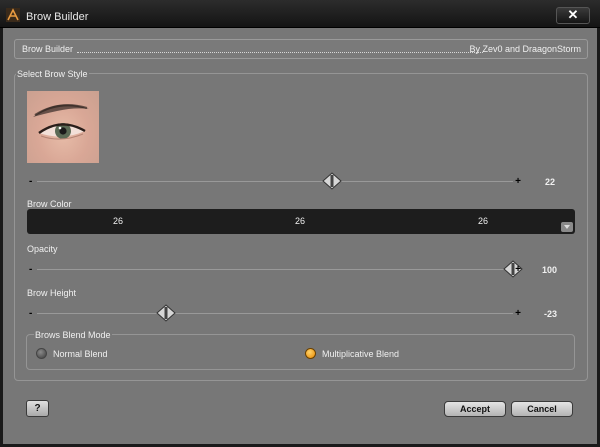 This screenshot has width=600, height=447. Describe the element at coordinates (360, 354) in the screenshot. I see `multiplicative-blend-label: Multiplicative Blend` at that location.